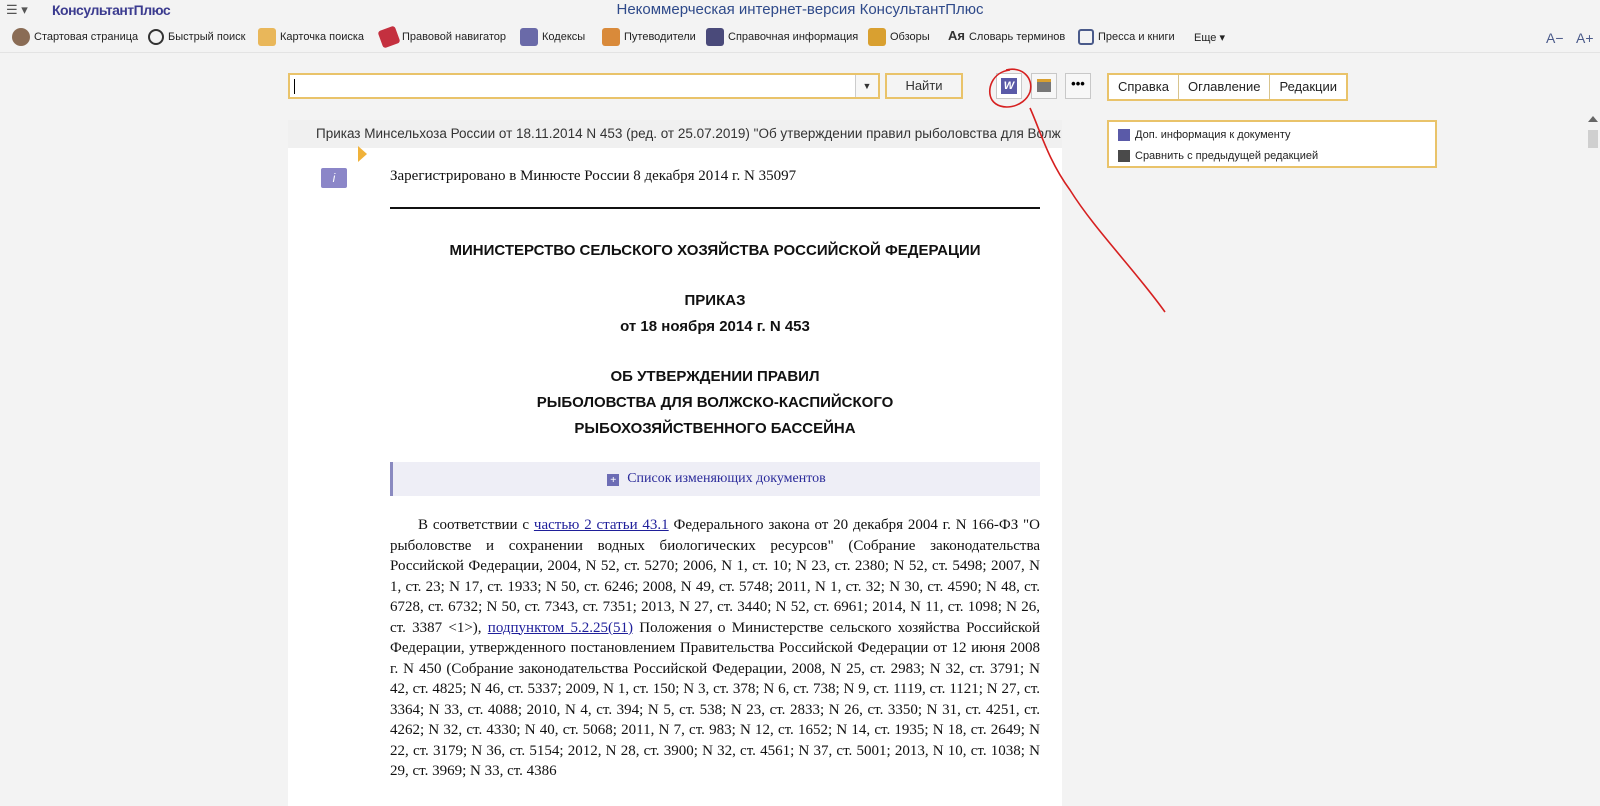 The width and height of the screenshot is (1600, 806). What do you see at coordinates (1086, 37) in the screenshot?
I see `press-icon` at bounding box center [1086, 37].